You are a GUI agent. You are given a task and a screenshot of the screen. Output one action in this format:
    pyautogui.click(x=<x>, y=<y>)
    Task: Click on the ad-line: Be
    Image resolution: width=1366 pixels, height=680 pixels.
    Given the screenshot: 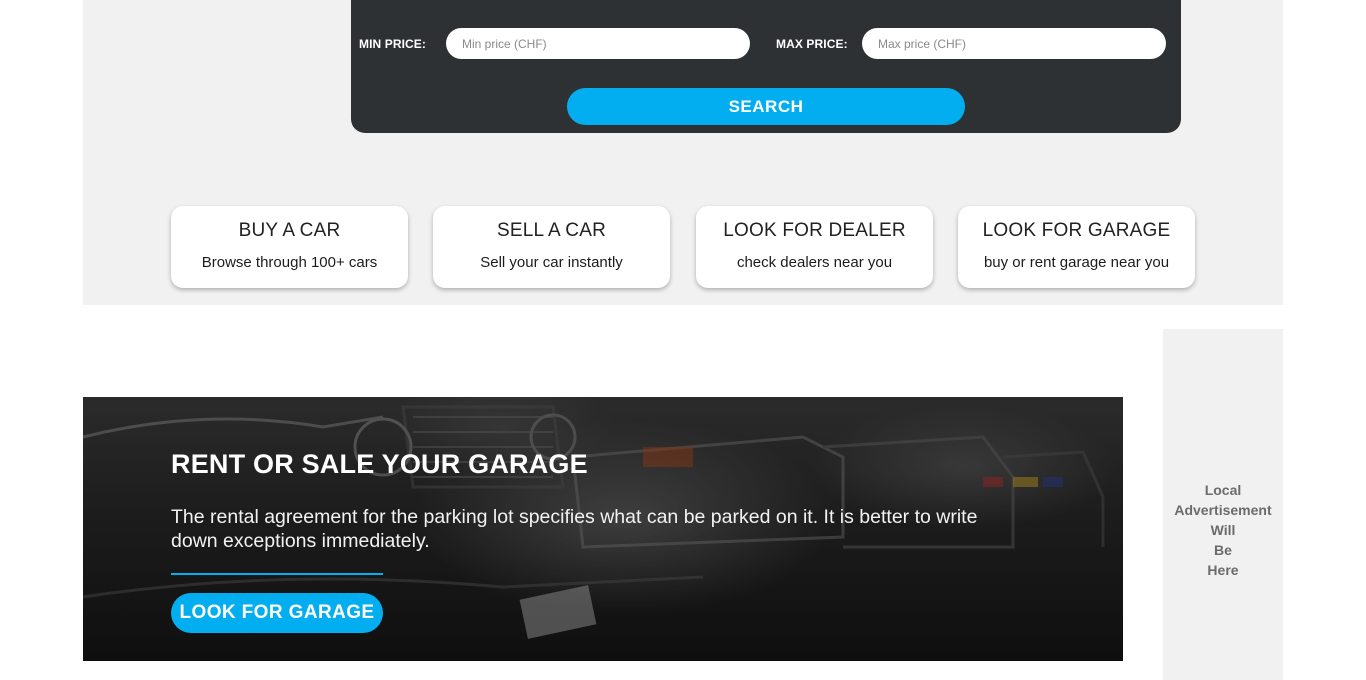 What is the action you would take?
    pyautogui.click(x=1223, y=550)
    